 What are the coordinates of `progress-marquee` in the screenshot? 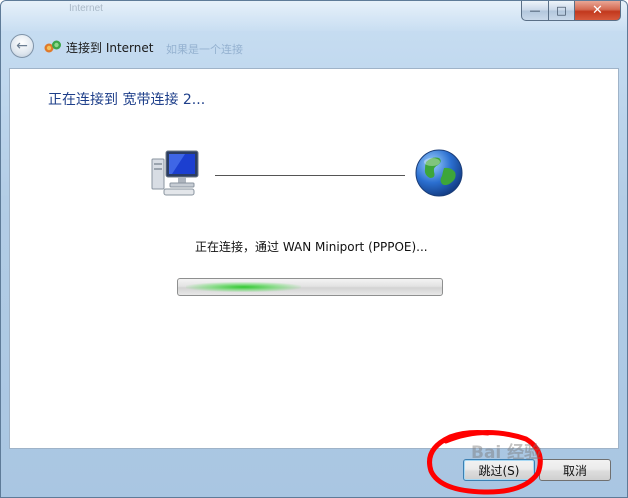 It's located at (243, 287).